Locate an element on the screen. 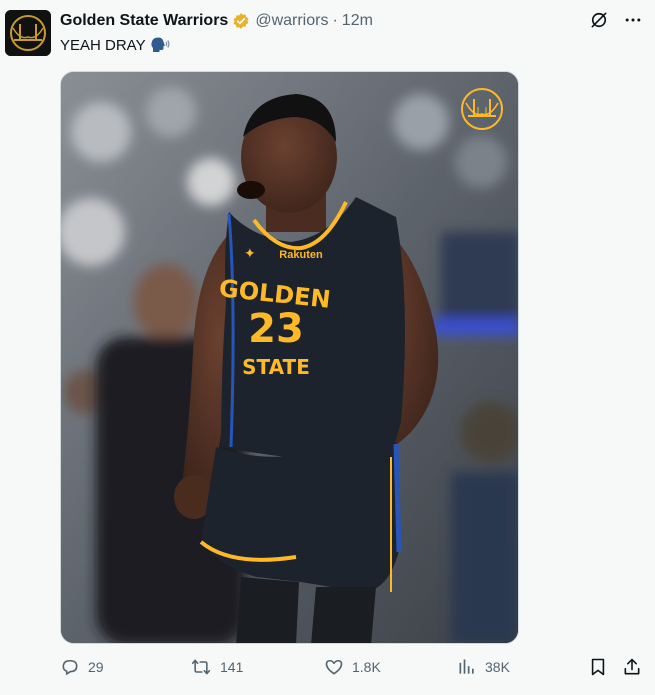 The width and height of the screenshot is (655, 695). tweet-text-content: YEAH DRAY is located at coordinates (103, 45).